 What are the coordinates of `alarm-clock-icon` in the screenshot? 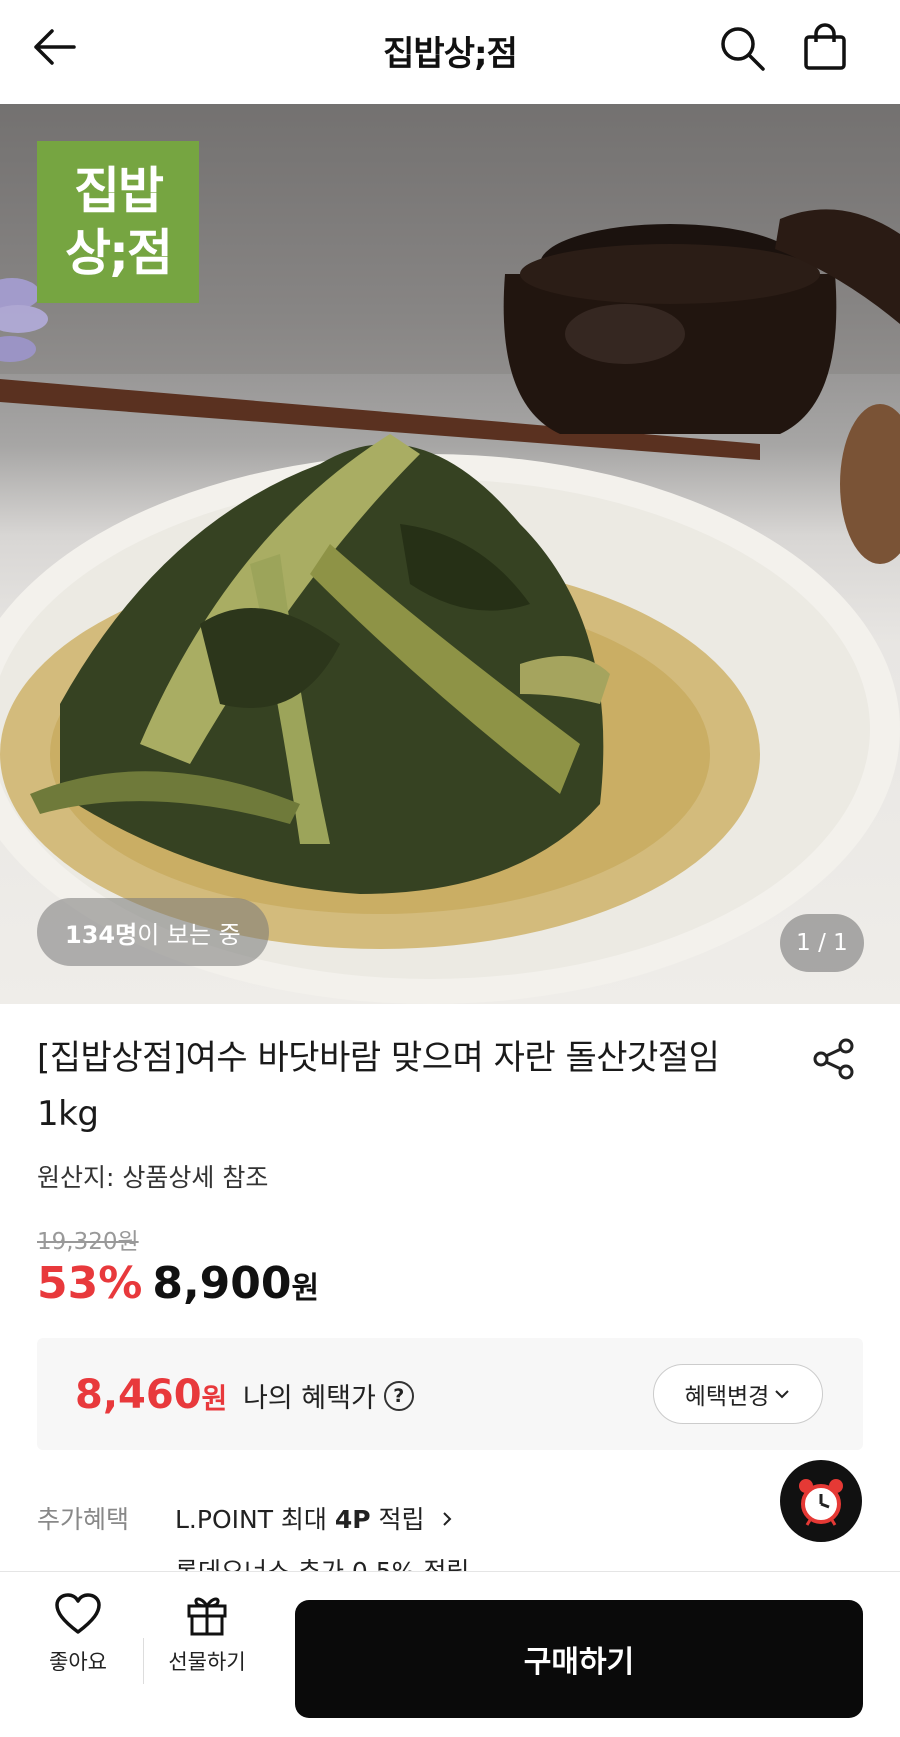 It's located at (821, 1502).